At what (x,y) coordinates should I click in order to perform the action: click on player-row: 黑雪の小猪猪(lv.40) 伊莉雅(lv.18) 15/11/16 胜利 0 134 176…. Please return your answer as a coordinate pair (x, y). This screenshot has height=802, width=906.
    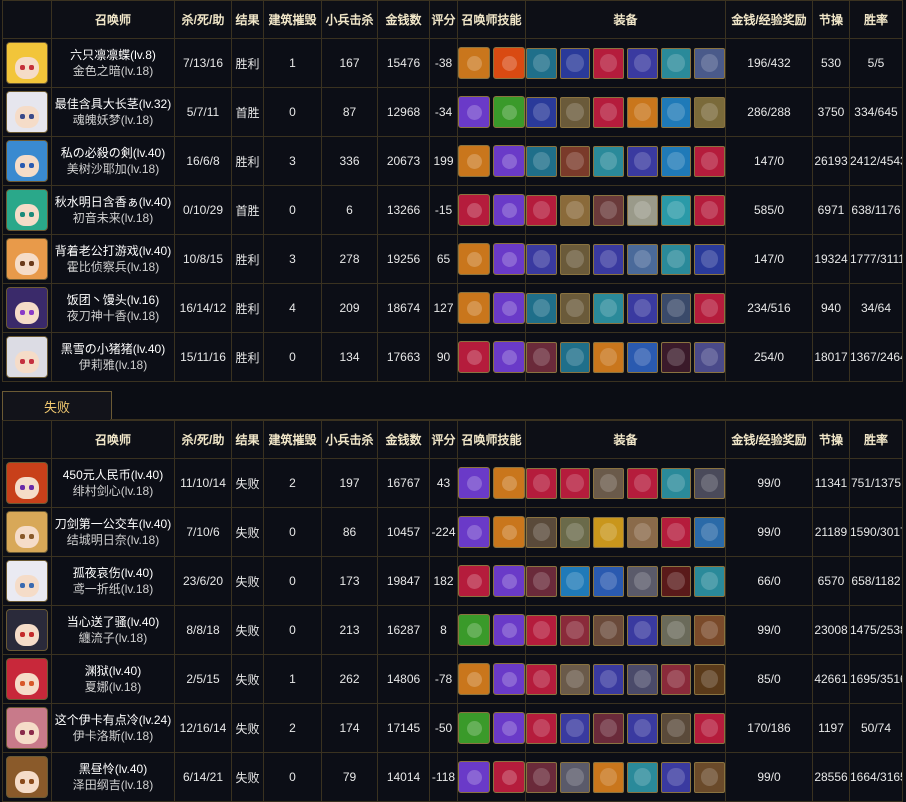
    Looking at the image, I should click on (452, 357).